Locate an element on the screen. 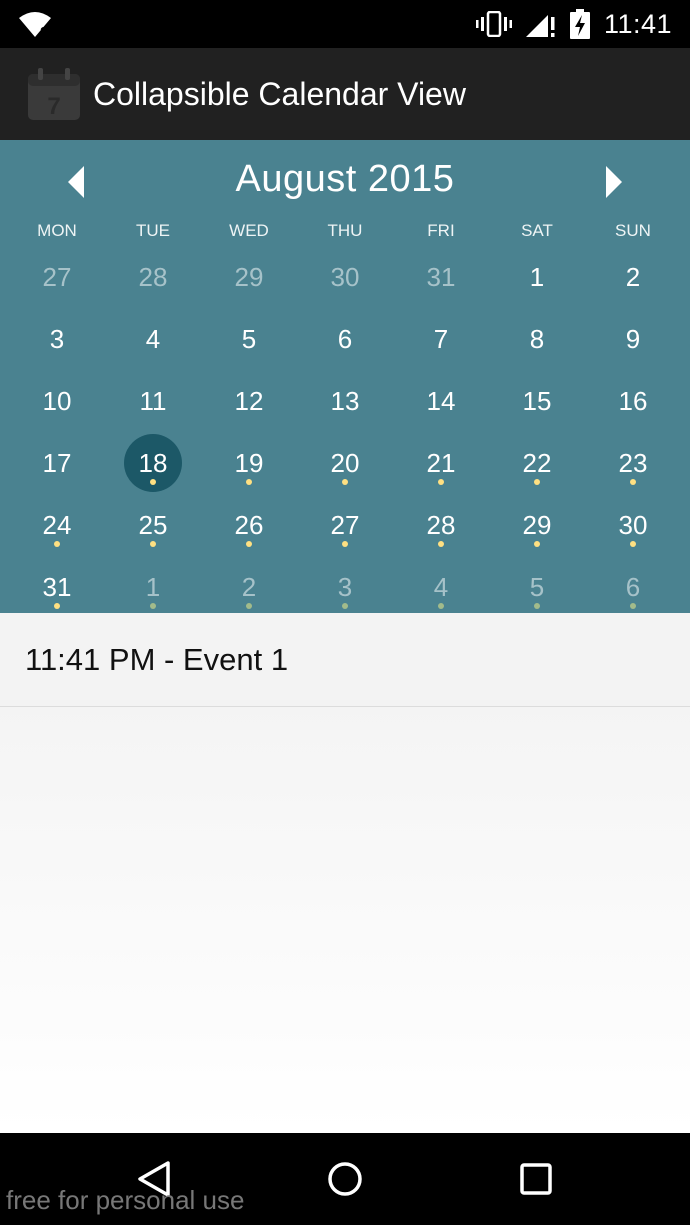 Image resolution: width=690 pixels, height=1225 pixels. day-cell: 11 is located at coordinates (153, 401).